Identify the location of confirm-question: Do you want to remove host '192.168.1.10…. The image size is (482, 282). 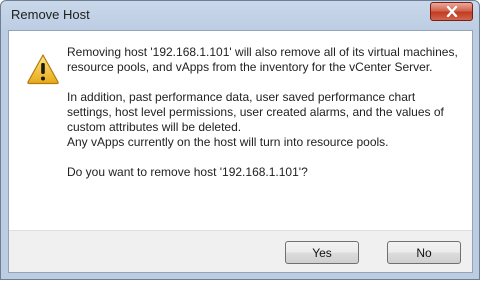
(187, 172).